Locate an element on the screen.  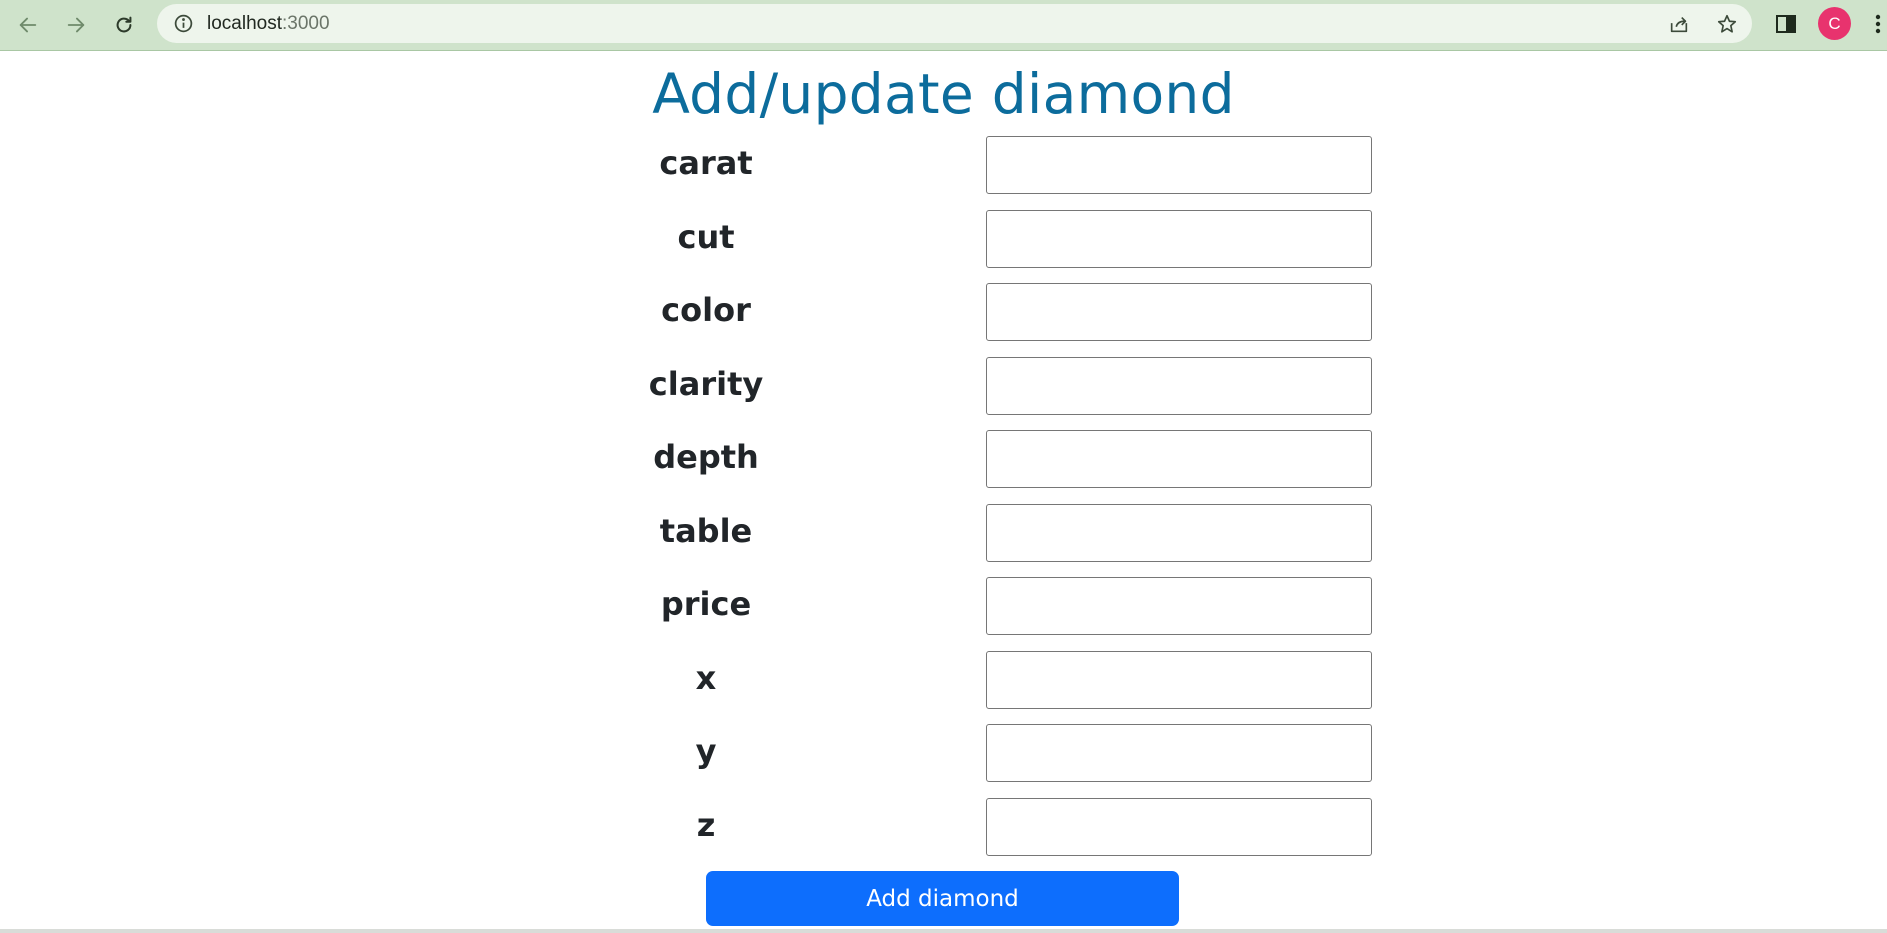
forward-button is located at coordinates (76, 25).